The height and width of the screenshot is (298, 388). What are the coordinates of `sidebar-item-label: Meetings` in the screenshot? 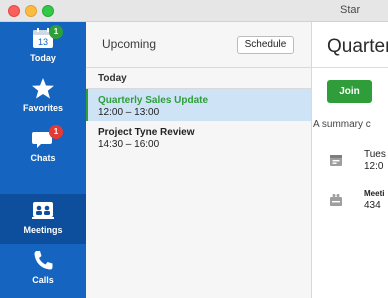 It's located at (43, 230).